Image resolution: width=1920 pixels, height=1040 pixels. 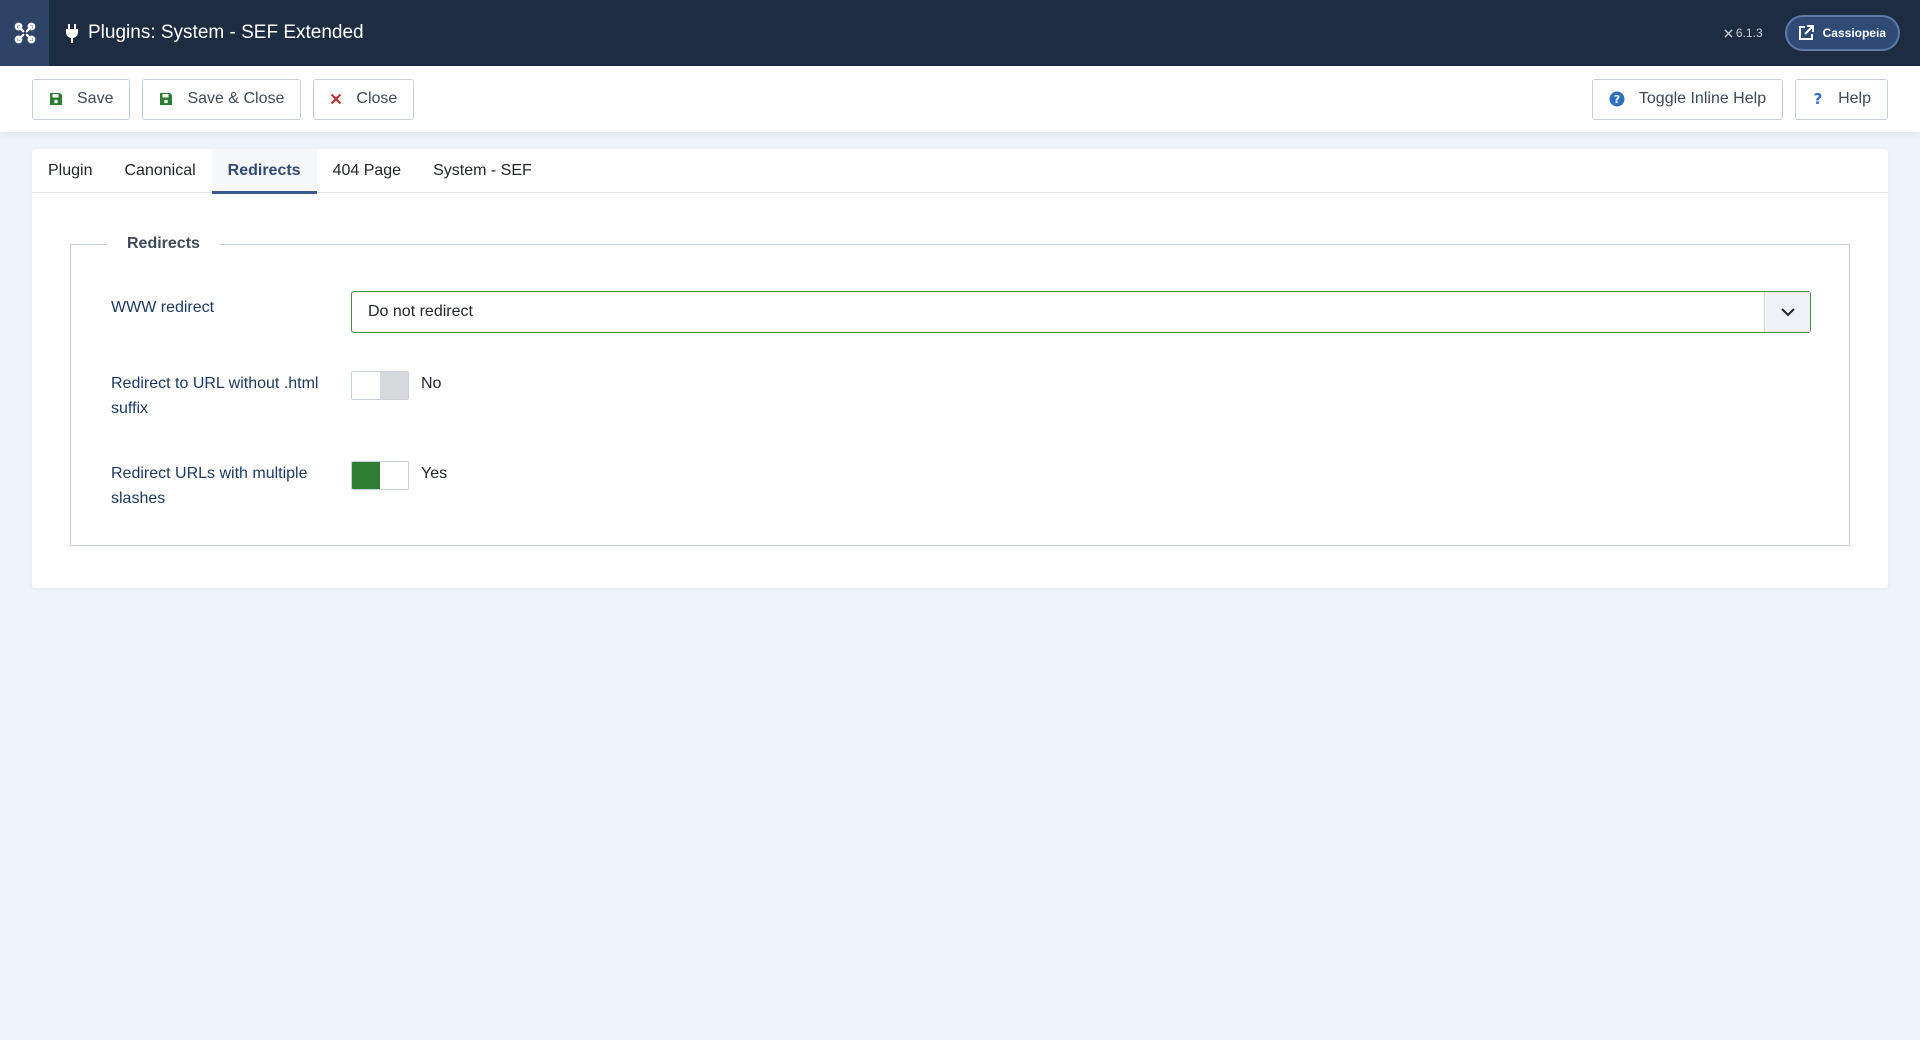 I want to click on version-label: 6.1.3, so click(x=1743, y=33).